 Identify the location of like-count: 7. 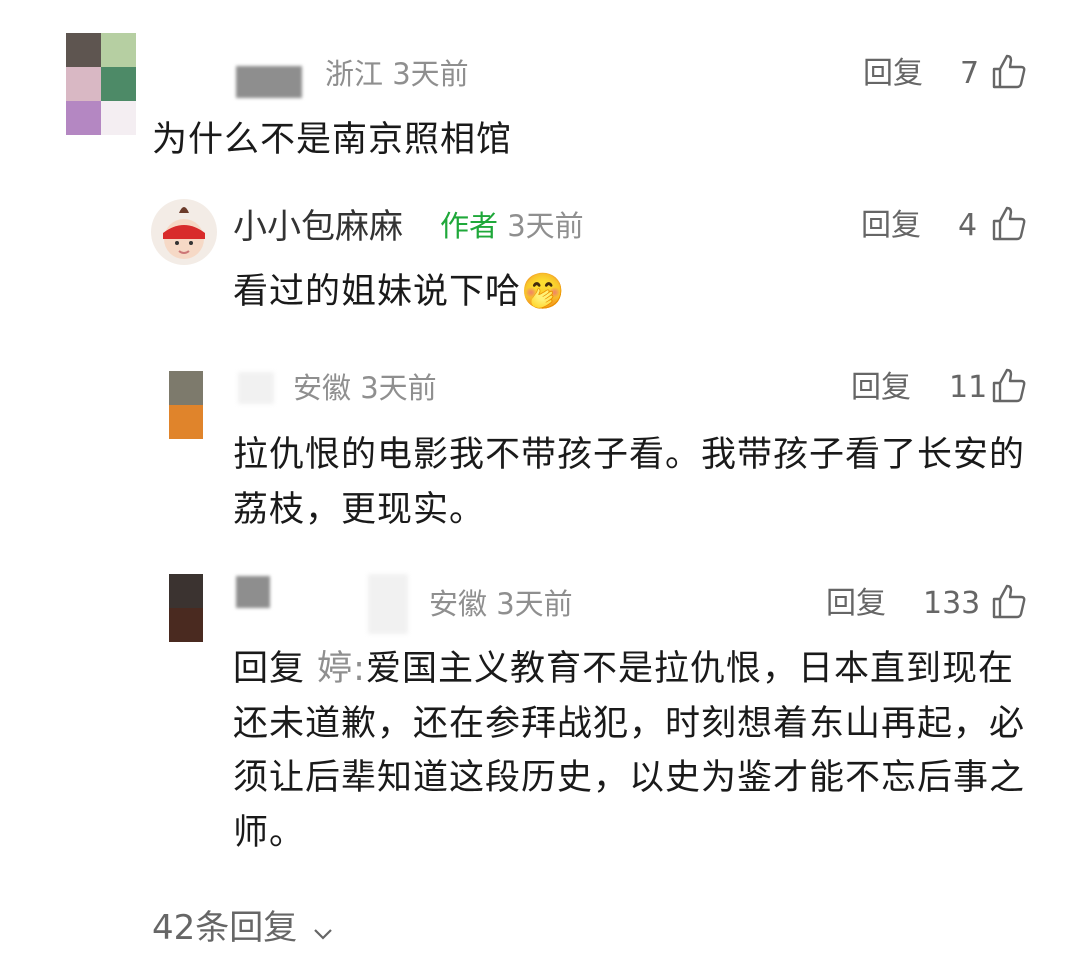
(970, 73).